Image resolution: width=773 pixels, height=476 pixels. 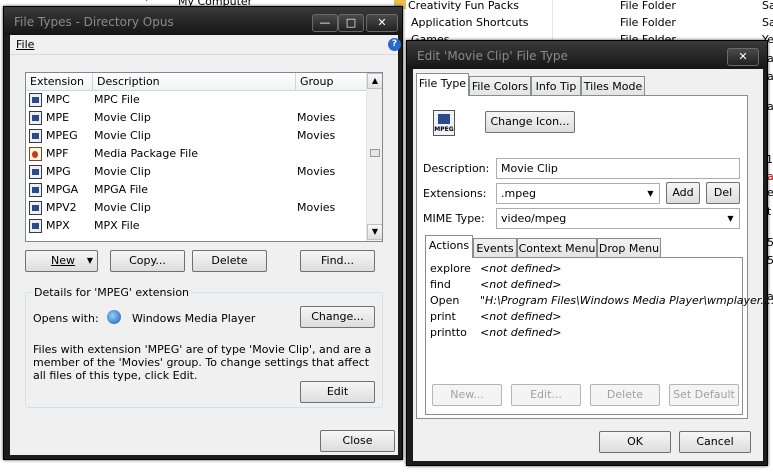 I want to click on list-scrollbar: ▲ ▼, so click(x=374, y=157).